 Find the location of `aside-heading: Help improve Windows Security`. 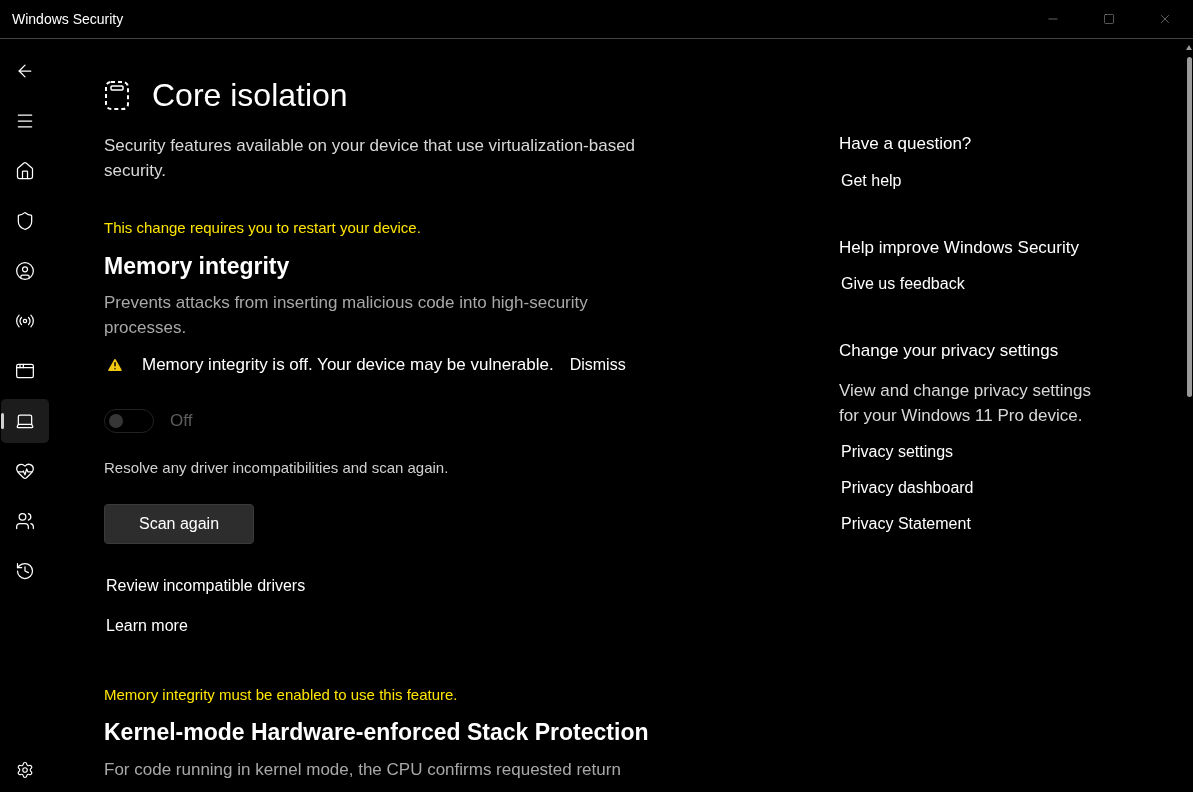

aside-heading: Help improve Windows Security is located at coordinates (959, 247).